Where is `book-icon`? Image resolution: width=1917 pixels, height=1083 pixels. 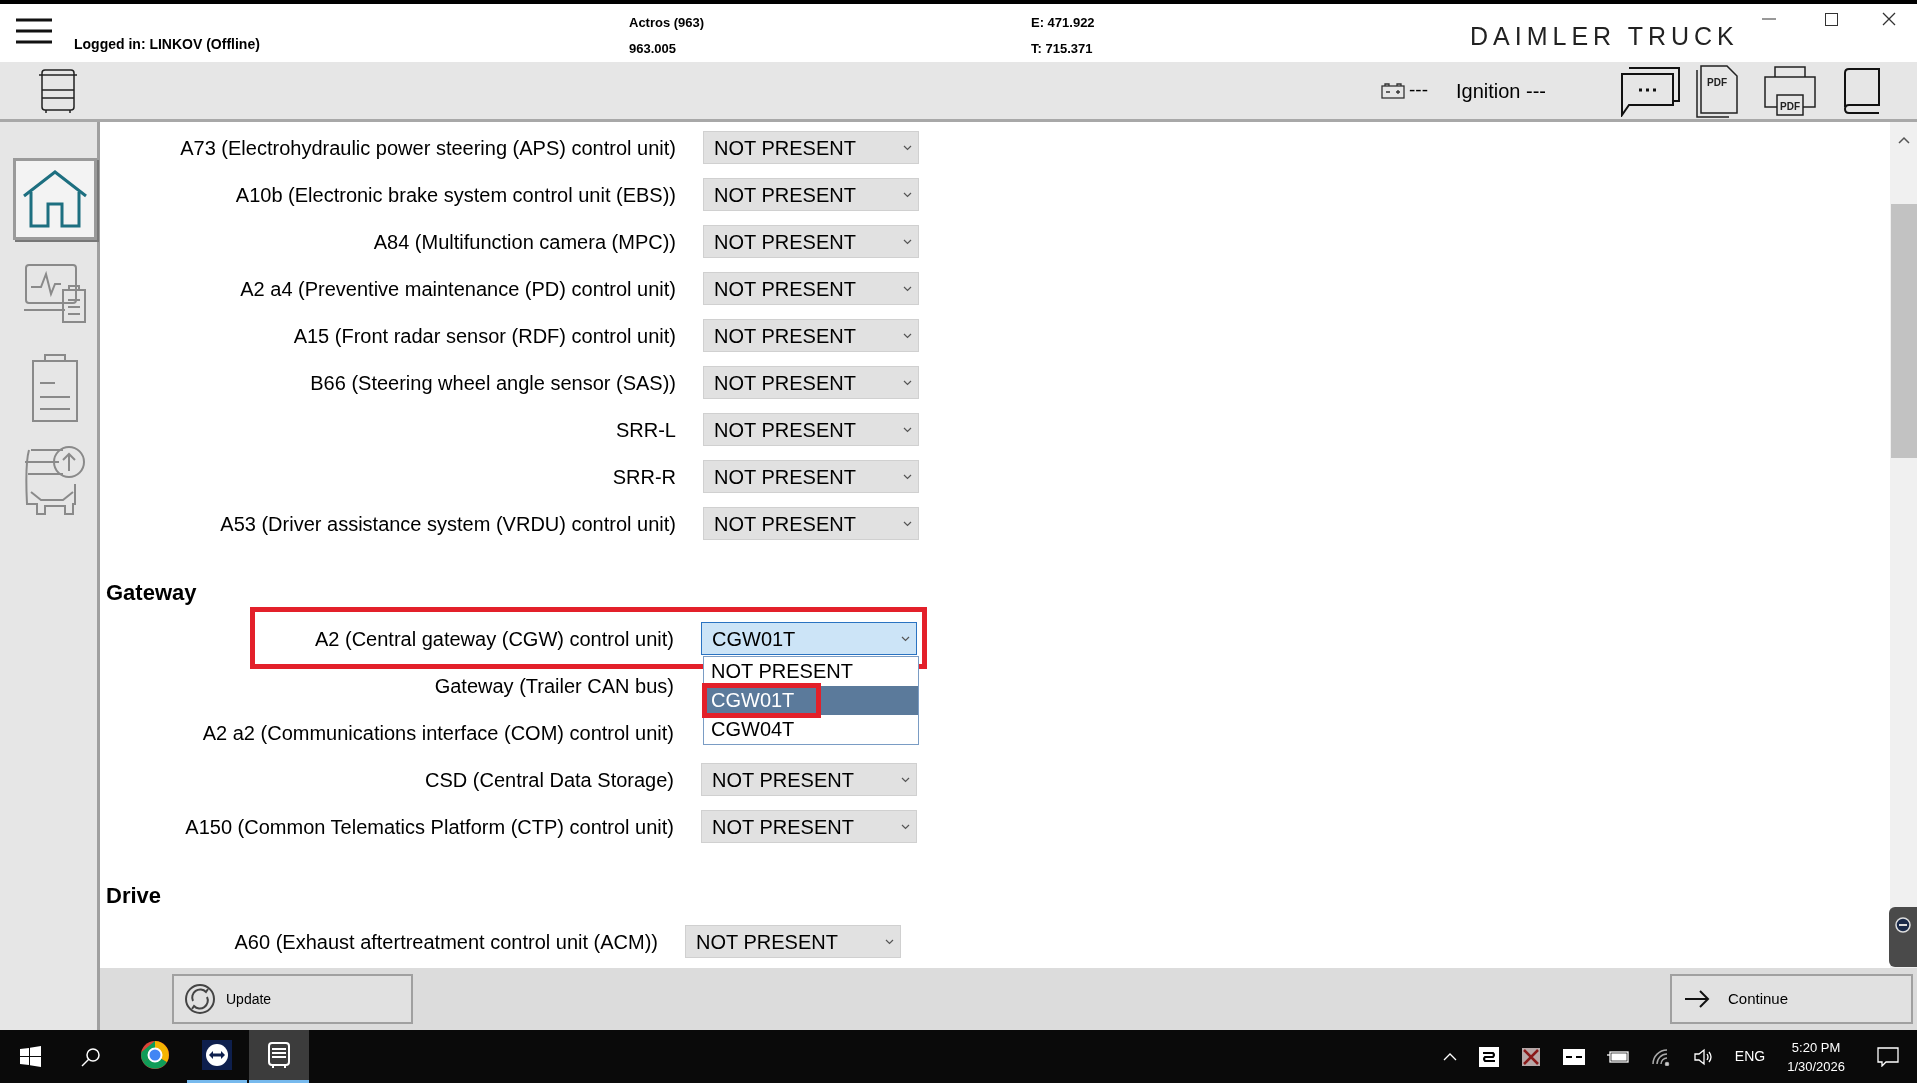 book-icon is located at coordinates (1861, 90).